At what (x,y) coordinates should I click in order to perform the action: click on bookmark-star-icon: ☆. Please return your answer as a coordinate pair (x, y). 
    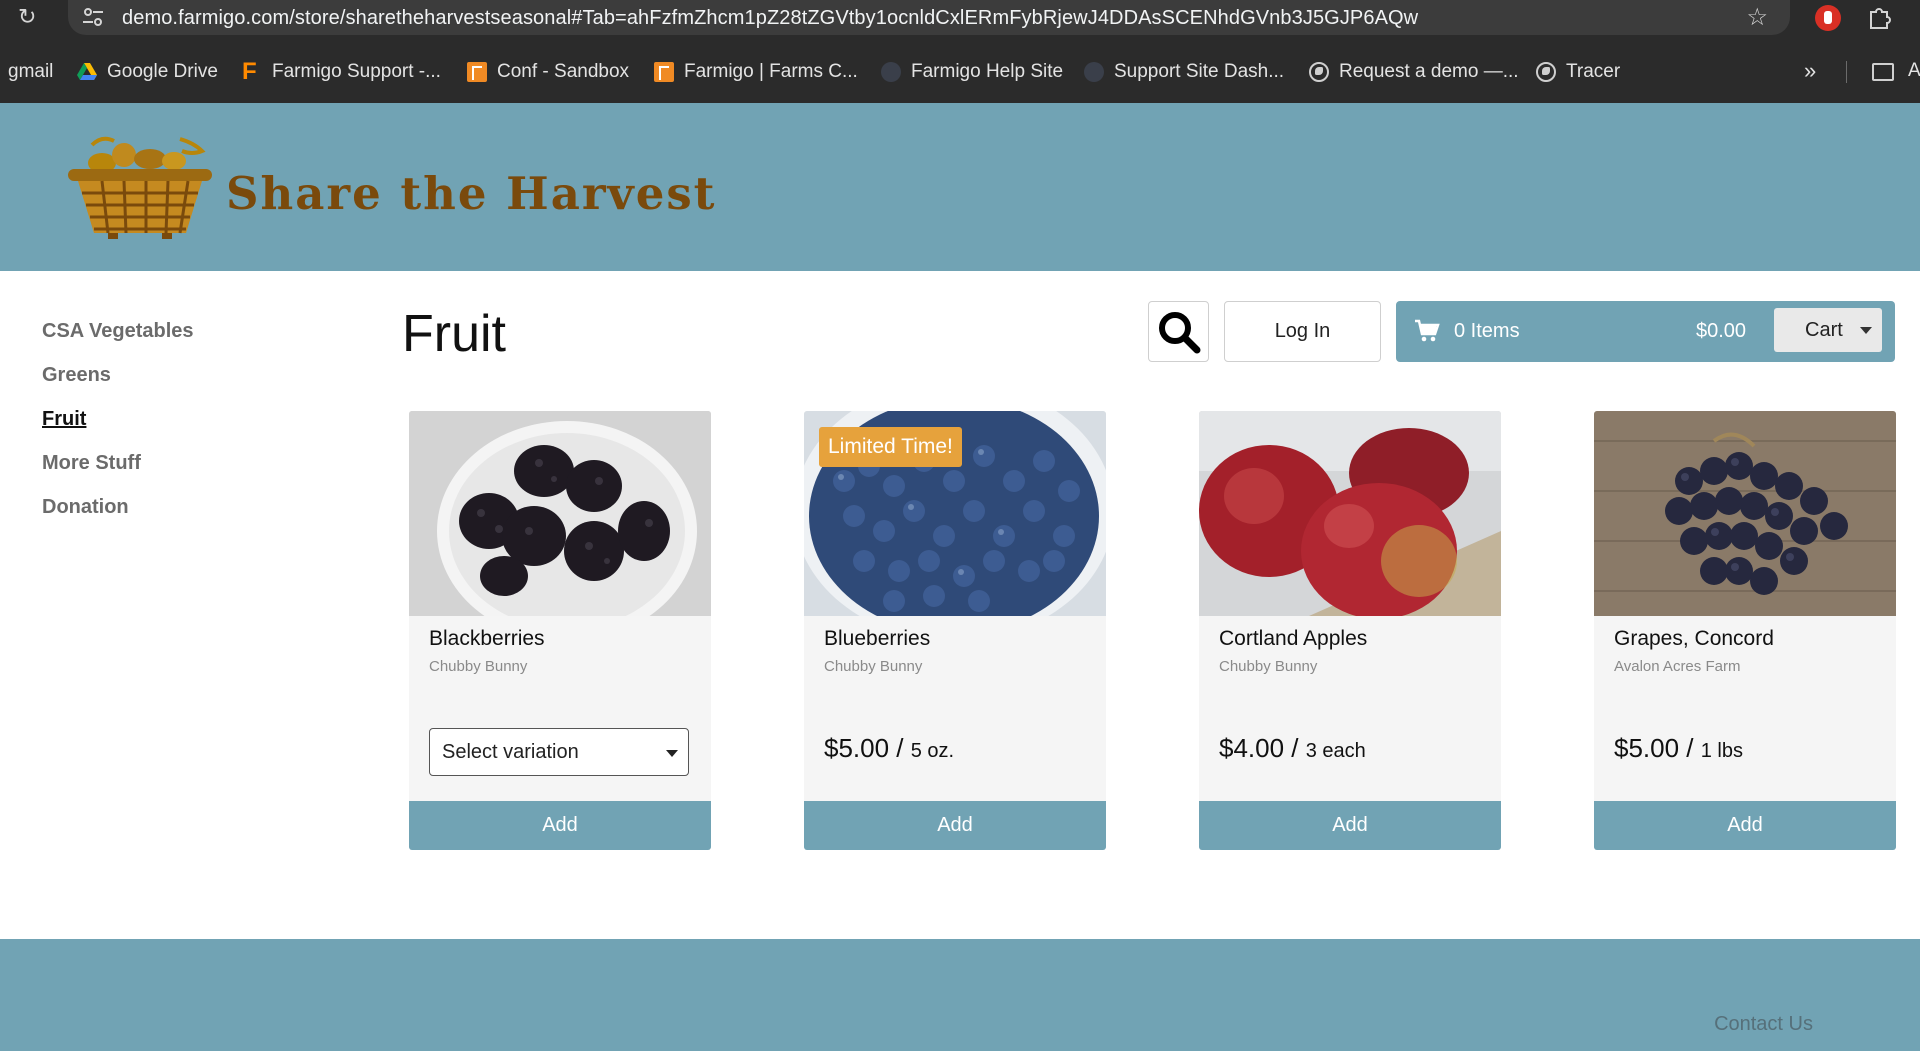
    Looking at the image, I should click on (1757, 17).